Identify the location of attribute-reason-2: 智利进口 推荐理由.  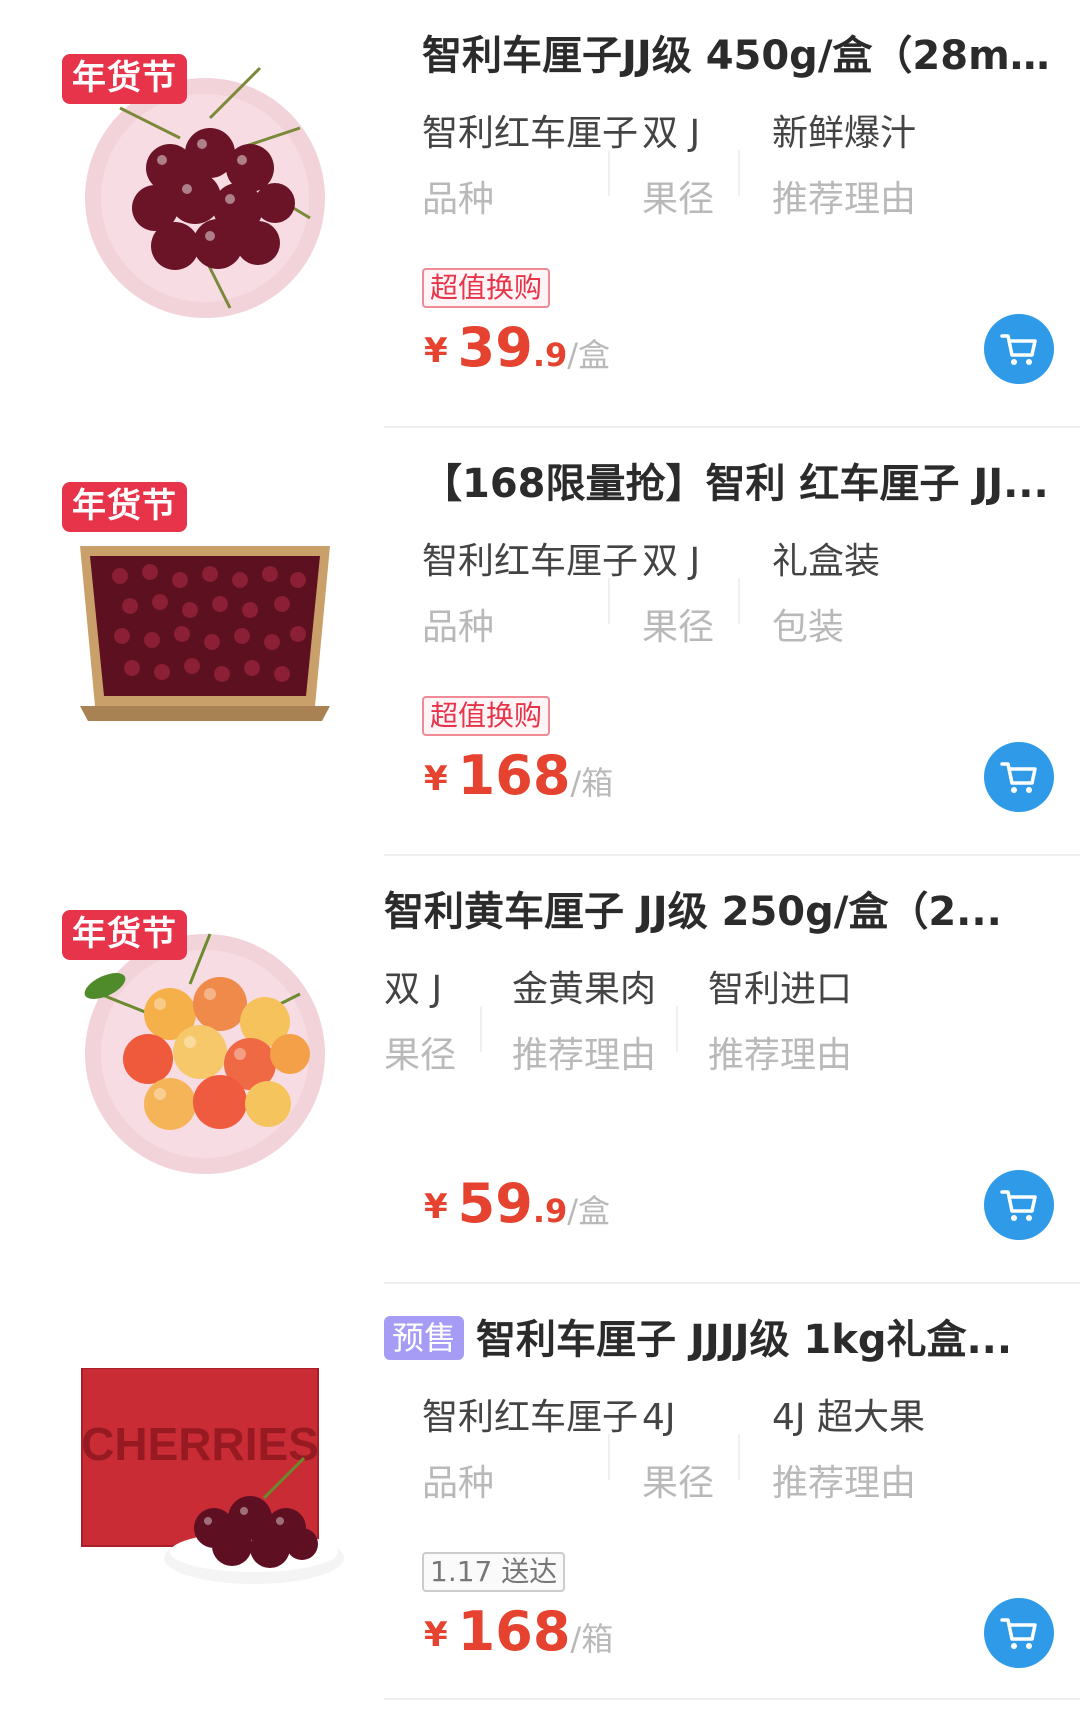
(780, 1023).